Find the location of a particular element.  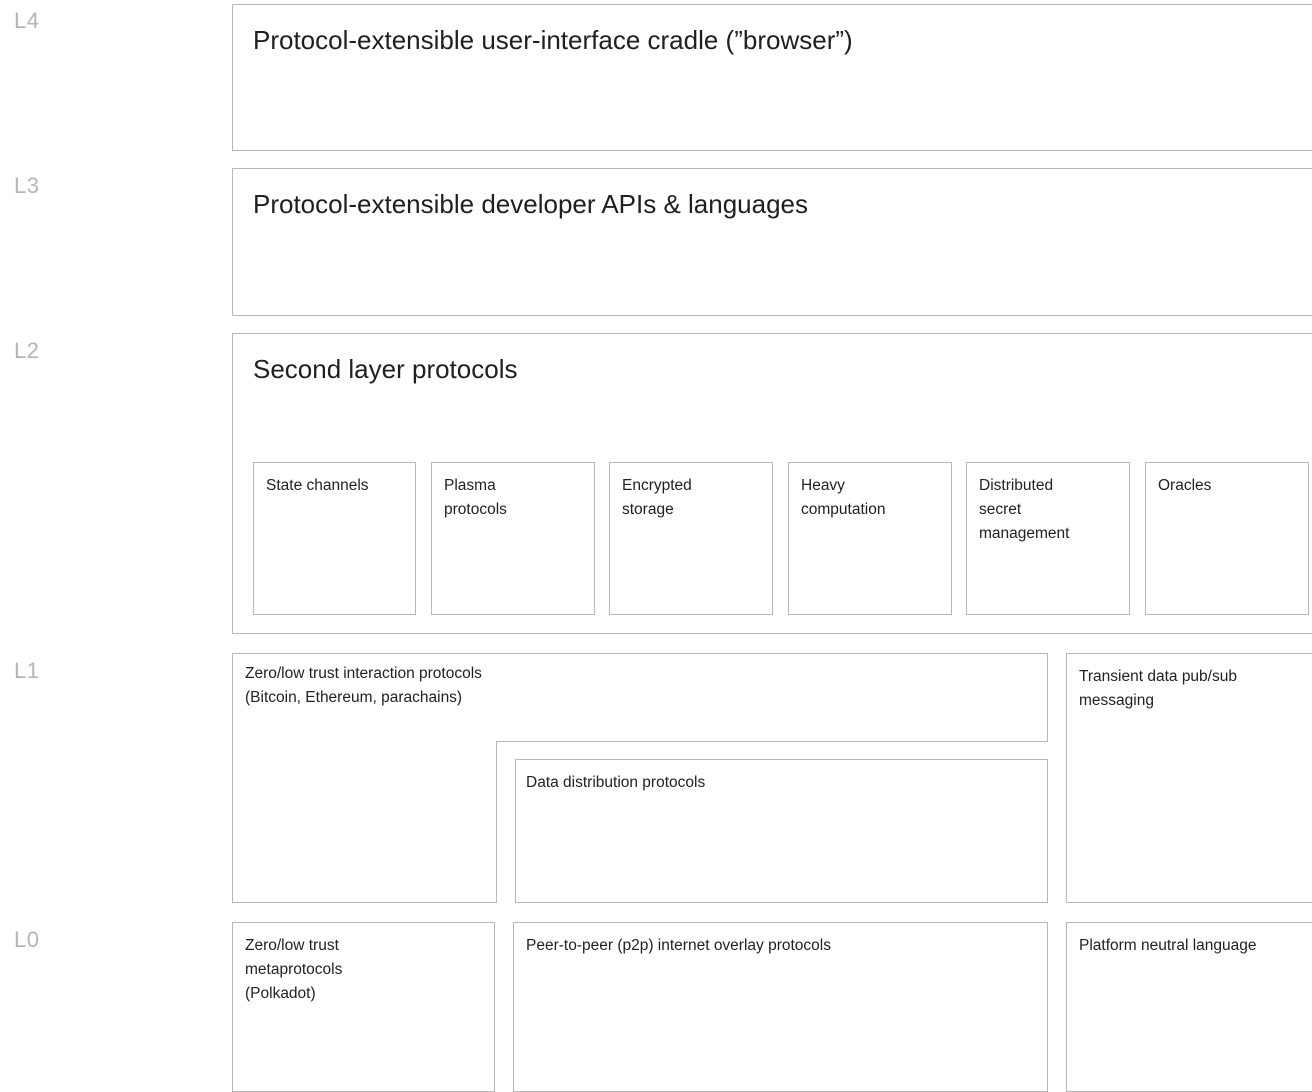

l2-item-oracles: Oracles is located at coordinates (1227, 538).